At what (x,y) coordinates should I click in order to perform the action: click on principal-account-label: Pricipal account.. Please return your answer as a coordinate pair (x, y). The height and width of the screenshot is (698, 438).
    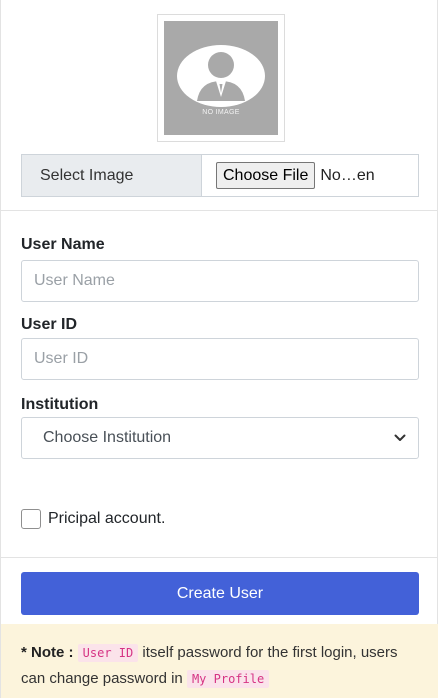
    Looking at the image, I should click on (107, 518).